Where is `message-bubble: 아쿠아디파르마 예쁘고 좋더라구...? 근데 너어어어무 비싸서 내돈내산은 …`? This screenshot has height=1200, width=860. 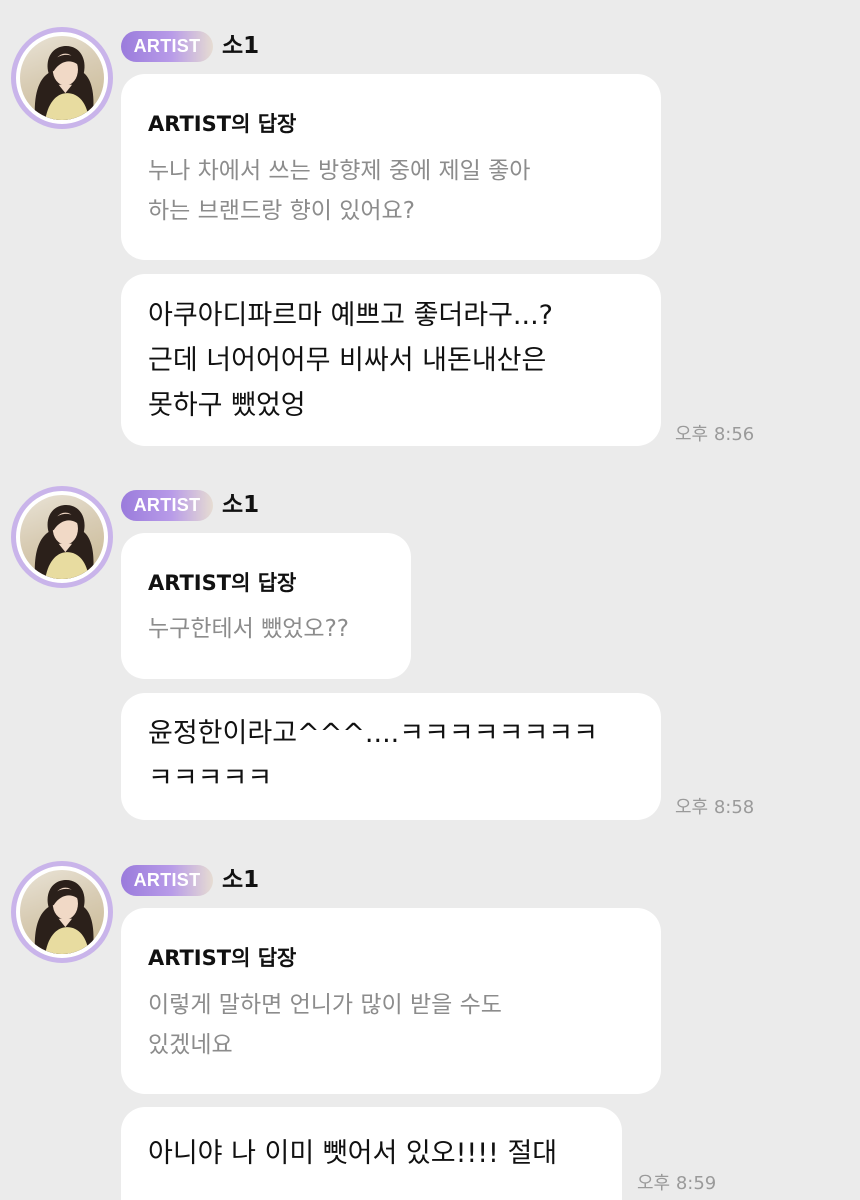 message-bubble: 아쿠아디파르마 예쁘고 좋더라구...? 근데 너어어어무 비싸서 내돈내산은 … is located at coordinates (391, 360).